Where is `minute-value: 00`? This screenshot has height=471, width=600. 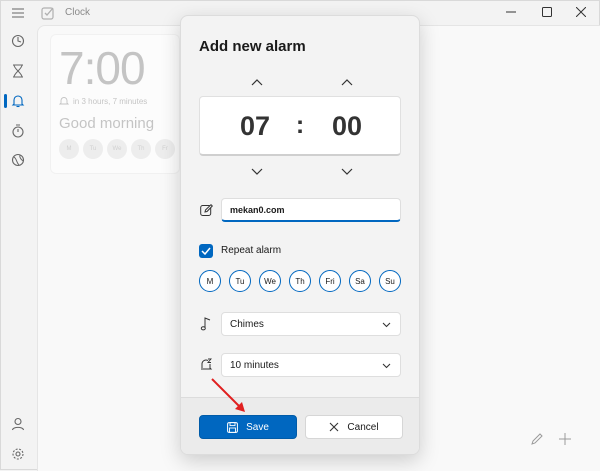
minute-value: 00 is located at coordinates (347, 126).